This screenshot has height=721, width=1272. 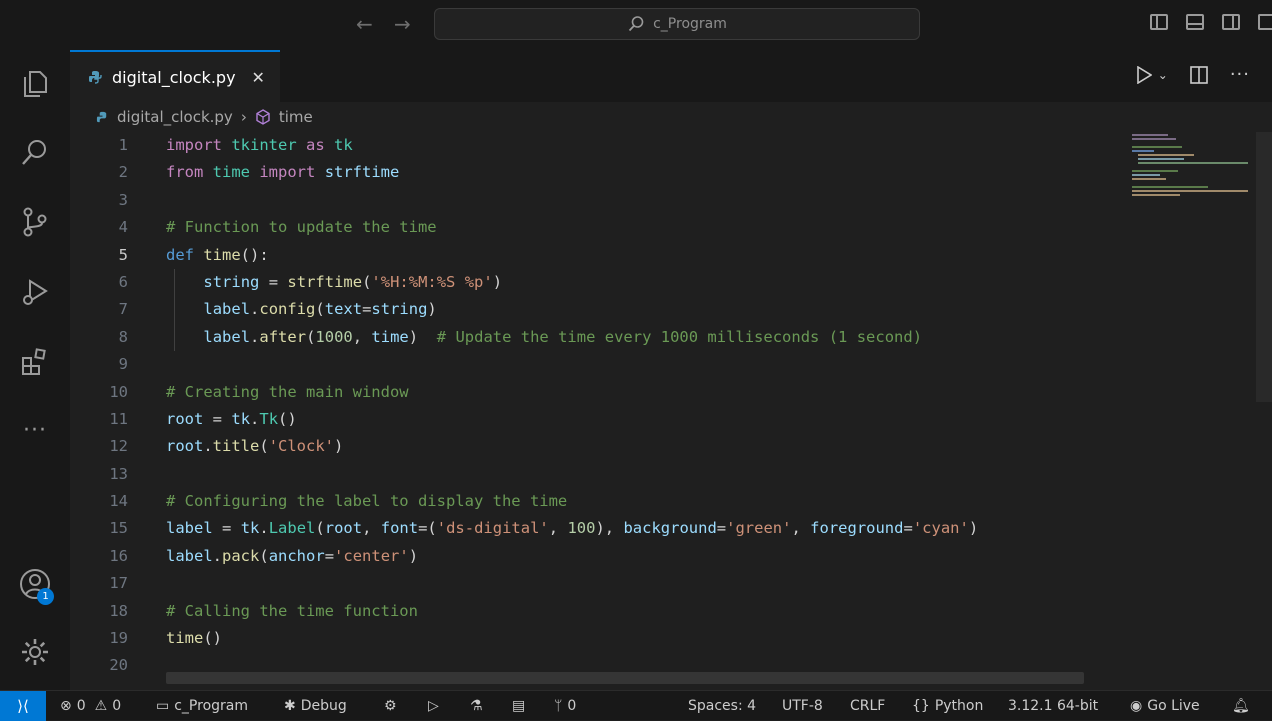 I want to click on code-line: 17, so click(x=600, y=583).